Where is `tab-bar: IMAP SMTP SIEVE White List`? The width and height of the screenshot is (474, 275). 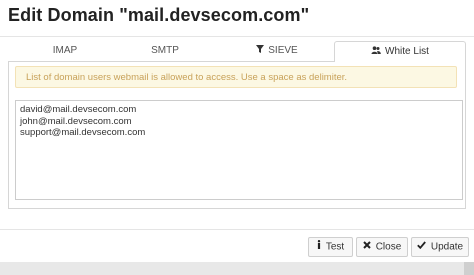 tab-bar: IMAP SMTP SIEVE White List is located at coordinates (237, 52).